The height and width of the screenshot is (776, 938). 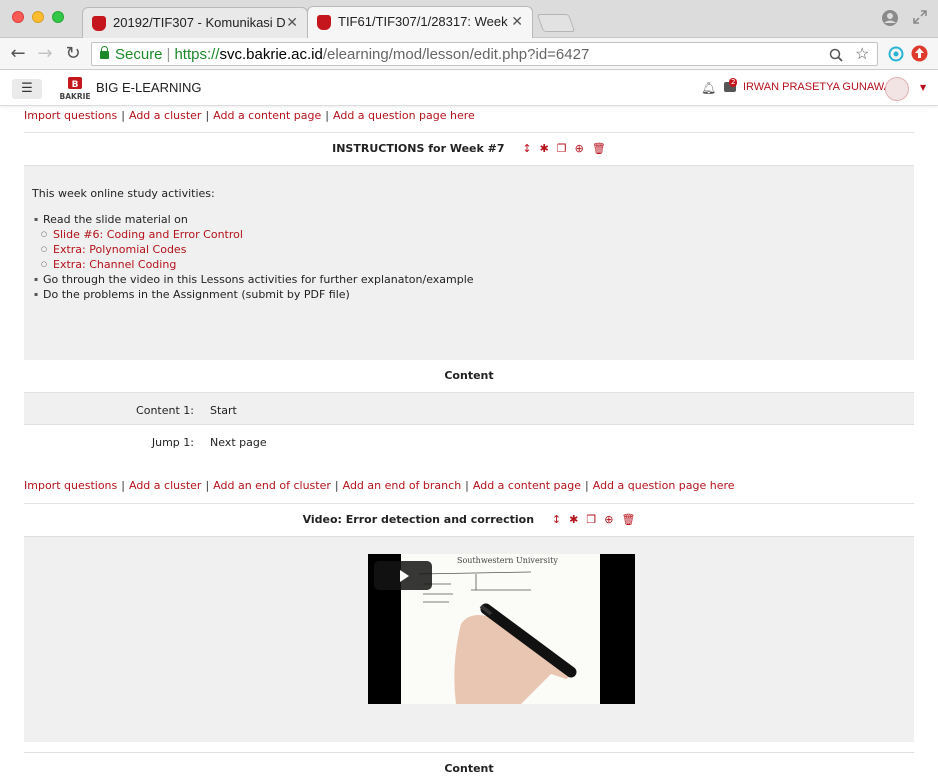 I want to click on answer-label: Content 1:, so click(x=165, y=410).